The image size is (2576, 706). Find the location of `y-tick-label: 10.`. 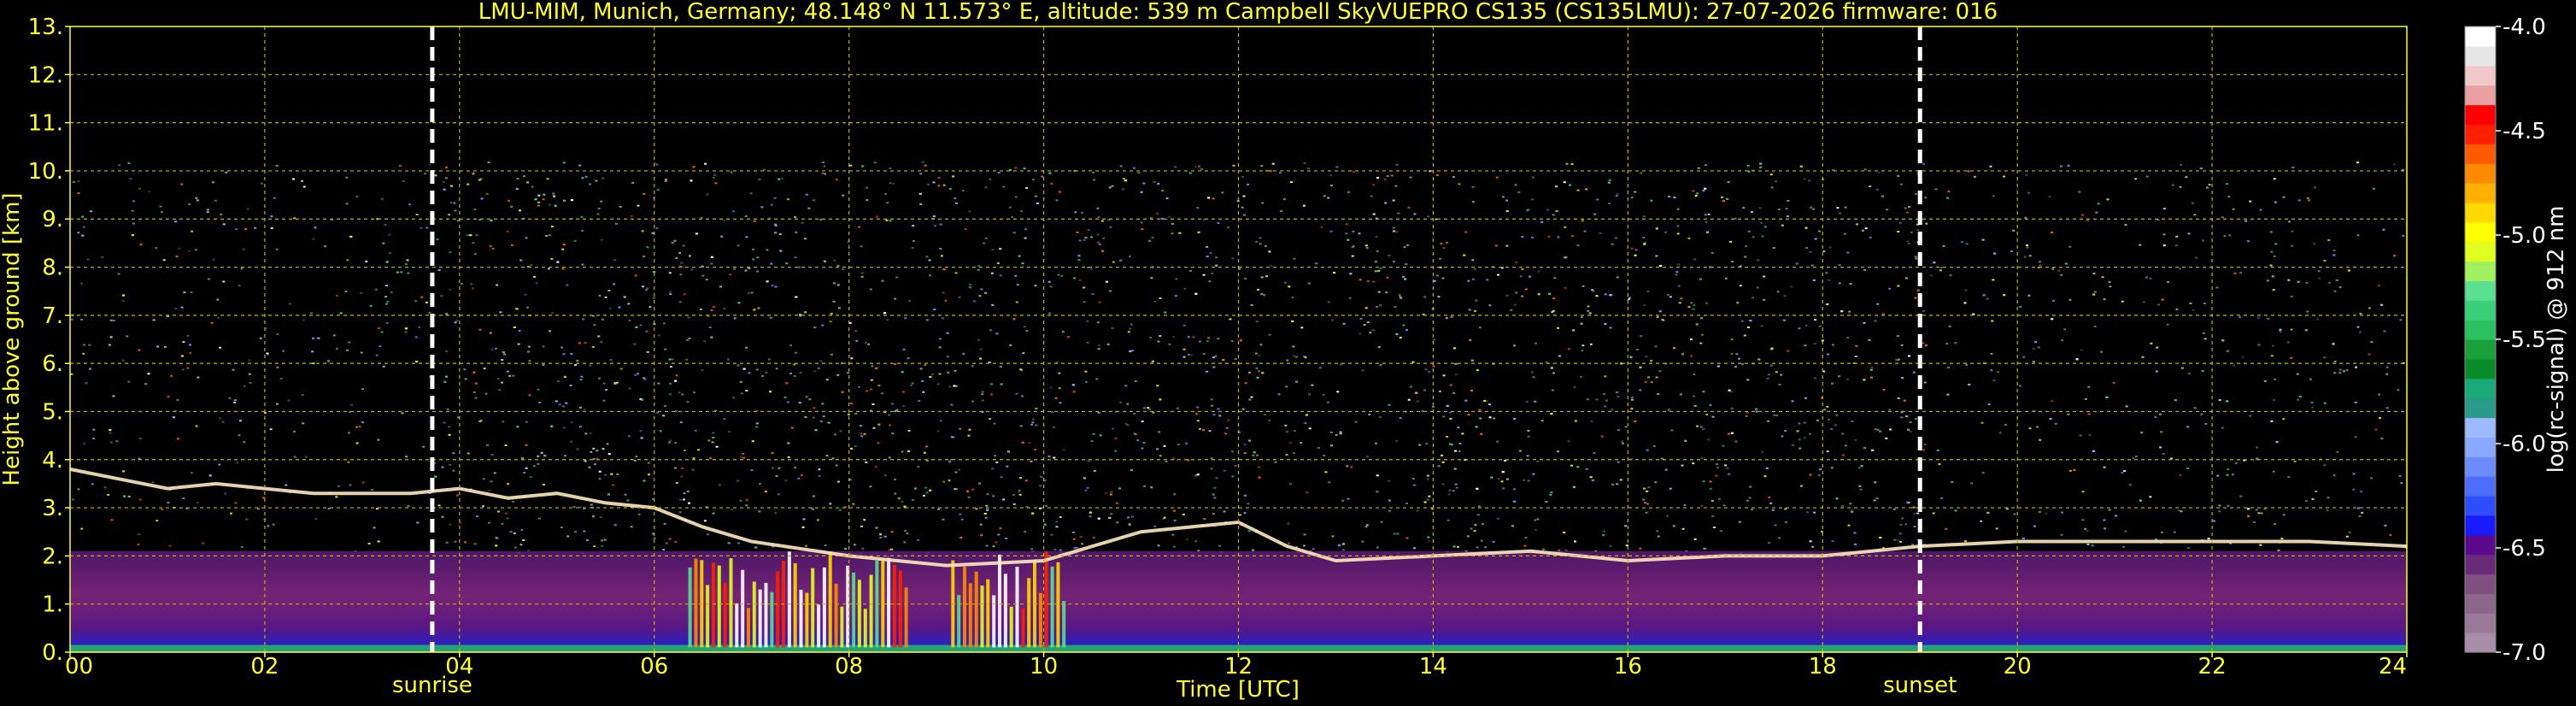

y-tick-label: 10. is located at coordinates (45, 172).